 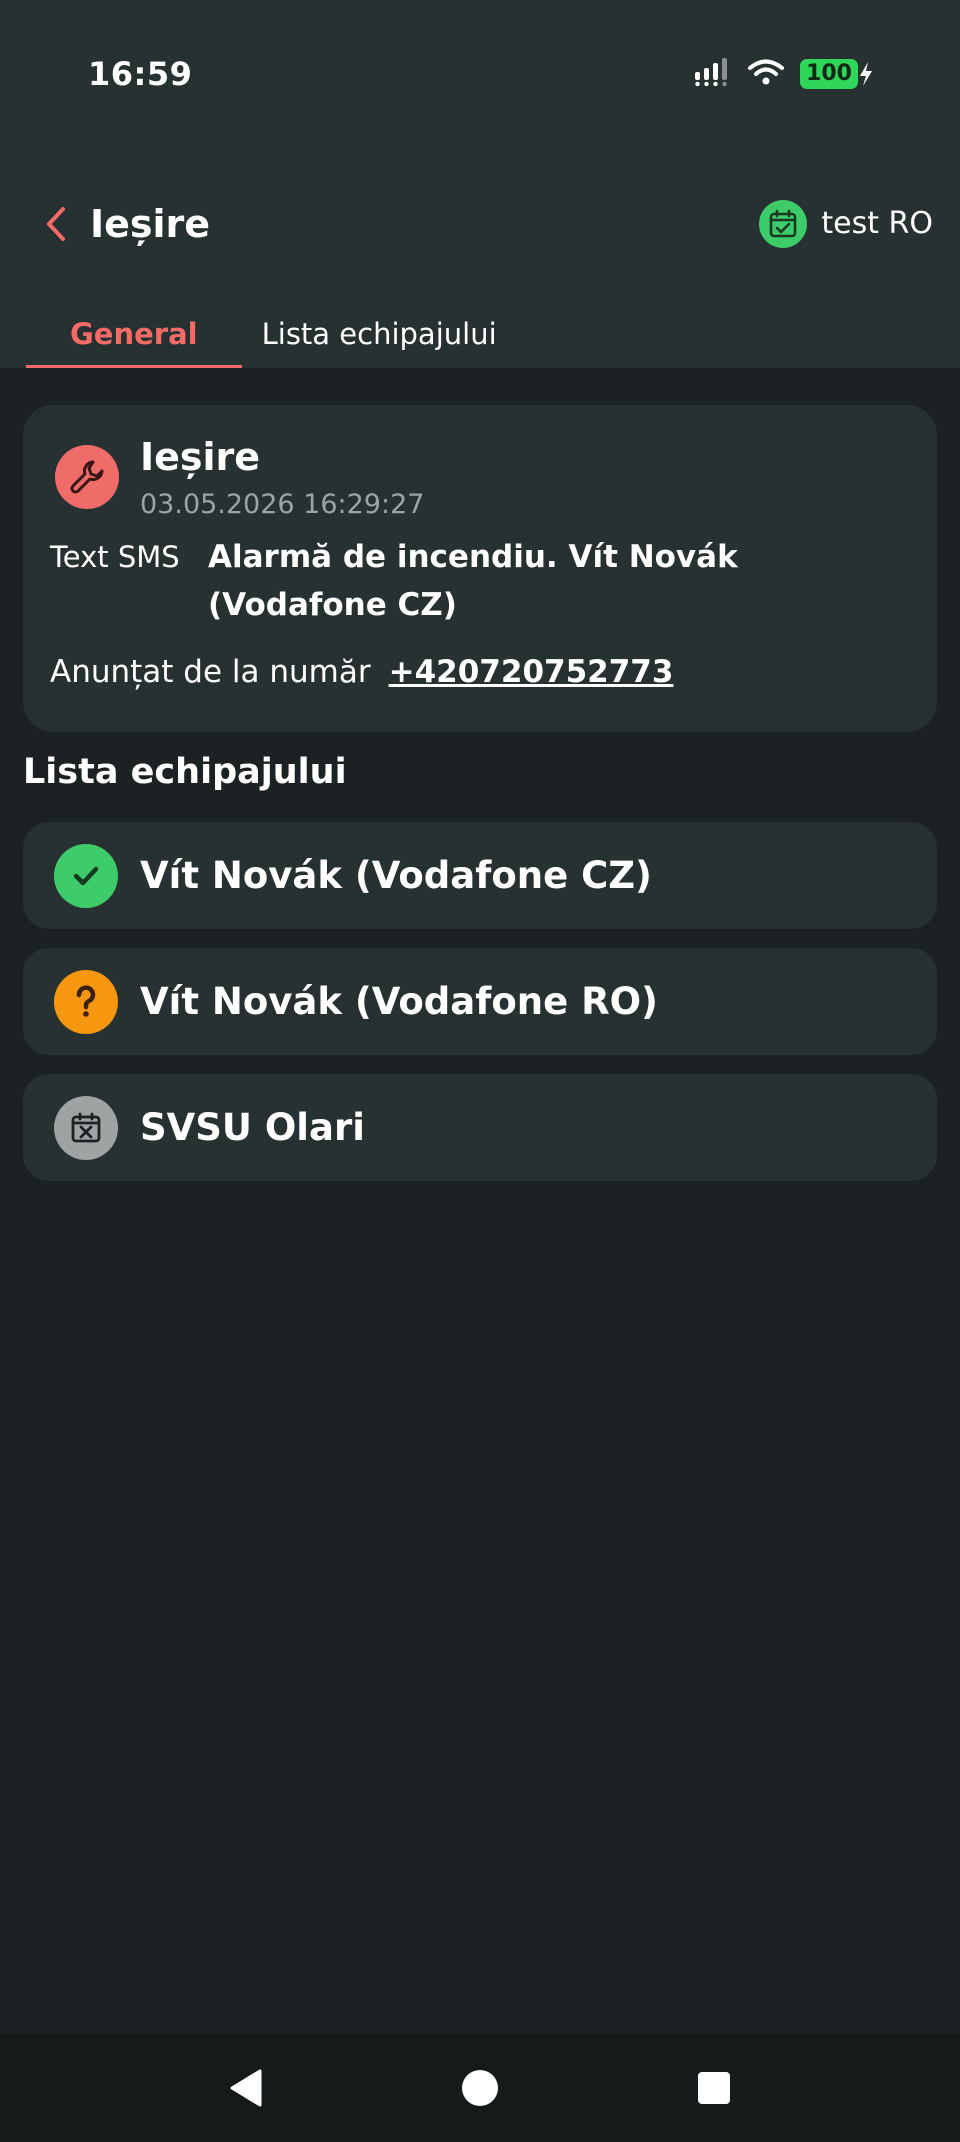 What do you see at coordinates (282, 504) in the screenshot?
I see `event-datetime: 03.05.2026 16:29:27` at bounding box center [282, 504].